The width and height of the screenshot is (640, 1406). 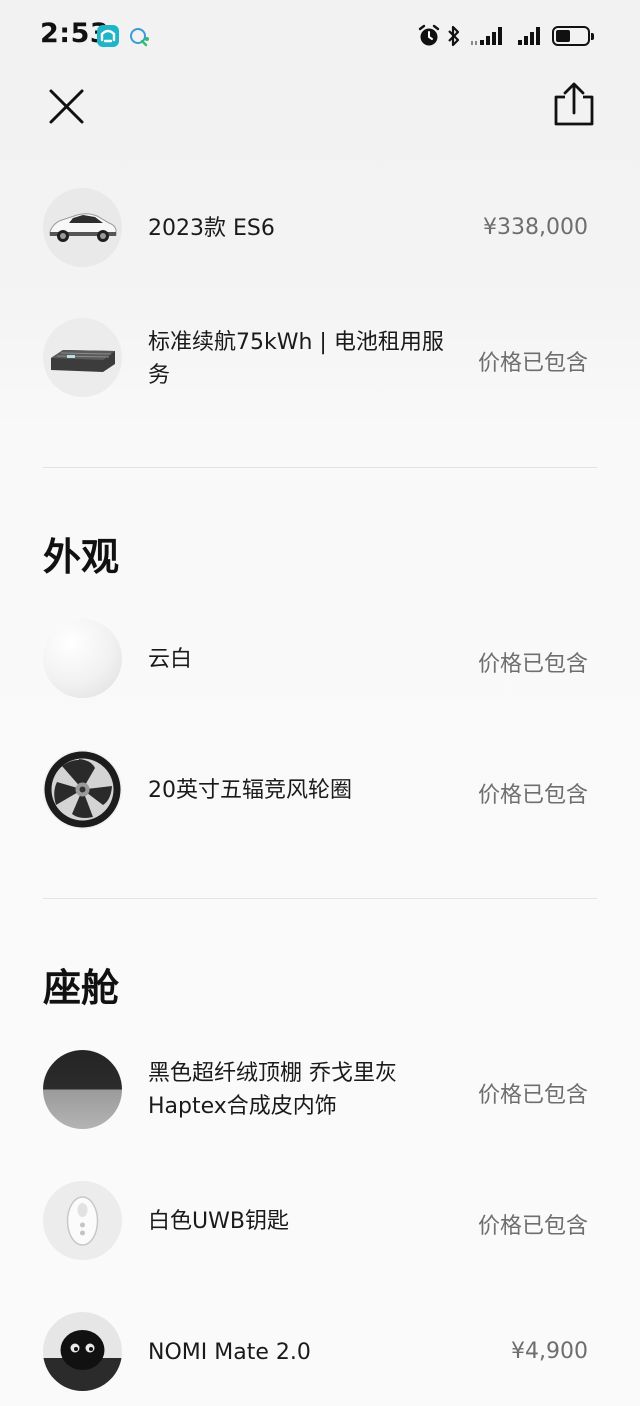 What do you see at coordinates (82, 1220) in the screenshot?
I see `key-fob-icon` at bounding box center [82, 1220].